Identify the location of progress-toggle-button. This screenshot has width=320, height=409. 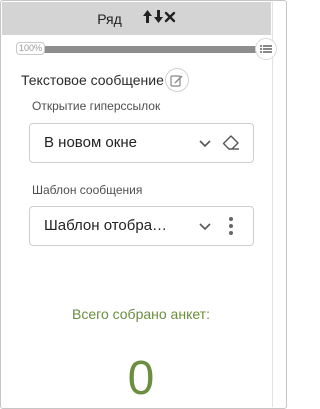
(266, 49).